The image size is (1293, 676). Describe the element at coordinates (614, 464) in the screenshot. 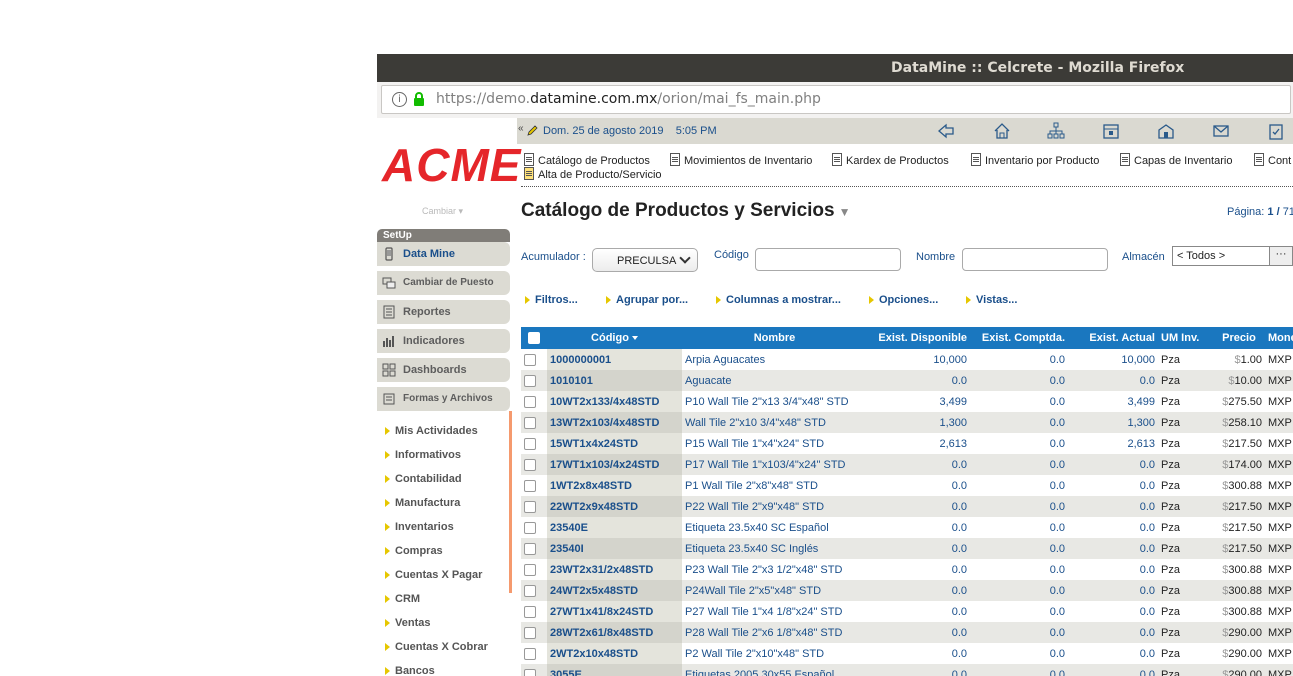

I see `product-code: 17WT1x103/4x24STD` at that location.